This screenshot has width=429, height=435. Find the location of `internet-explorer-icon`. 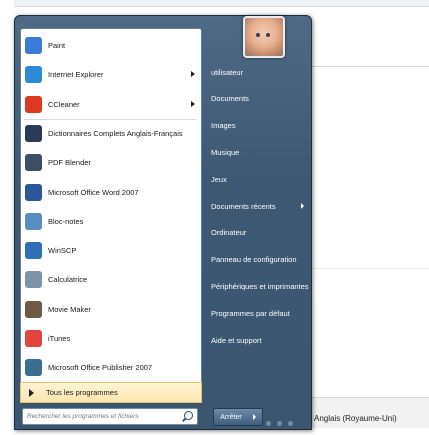

internet-explorer-icon is located at coordinates (33, 75).